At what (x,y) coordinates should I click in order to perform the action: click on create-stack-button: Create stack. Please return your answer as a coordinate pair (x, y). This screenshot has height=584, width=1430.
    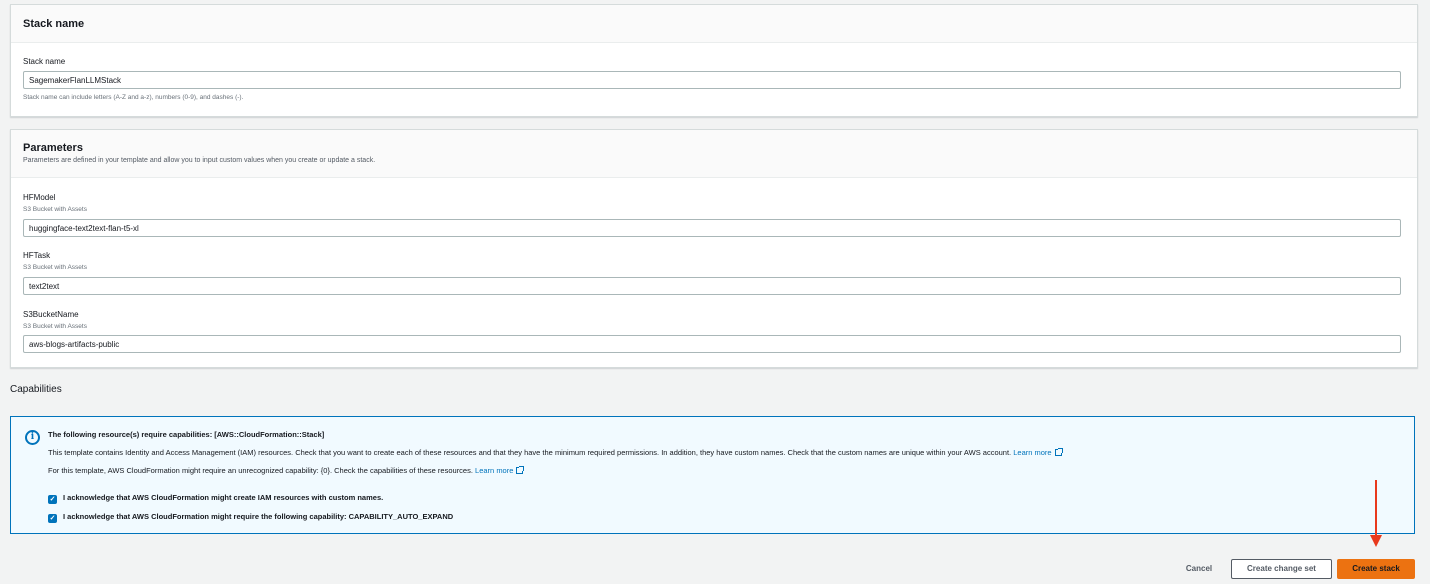
    Looking at the image, I should click on (1376, 569).